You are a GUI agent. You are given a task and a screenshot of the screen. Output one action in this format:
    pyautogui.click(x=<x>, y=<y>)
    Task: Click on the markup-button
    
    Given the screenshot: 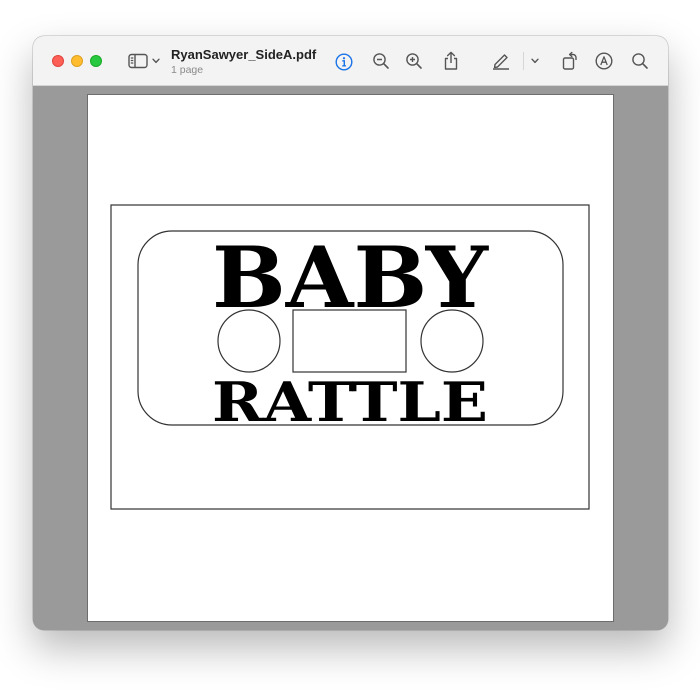 What is the action you would take?
    pyautogui.click(x=501, y=61)
    